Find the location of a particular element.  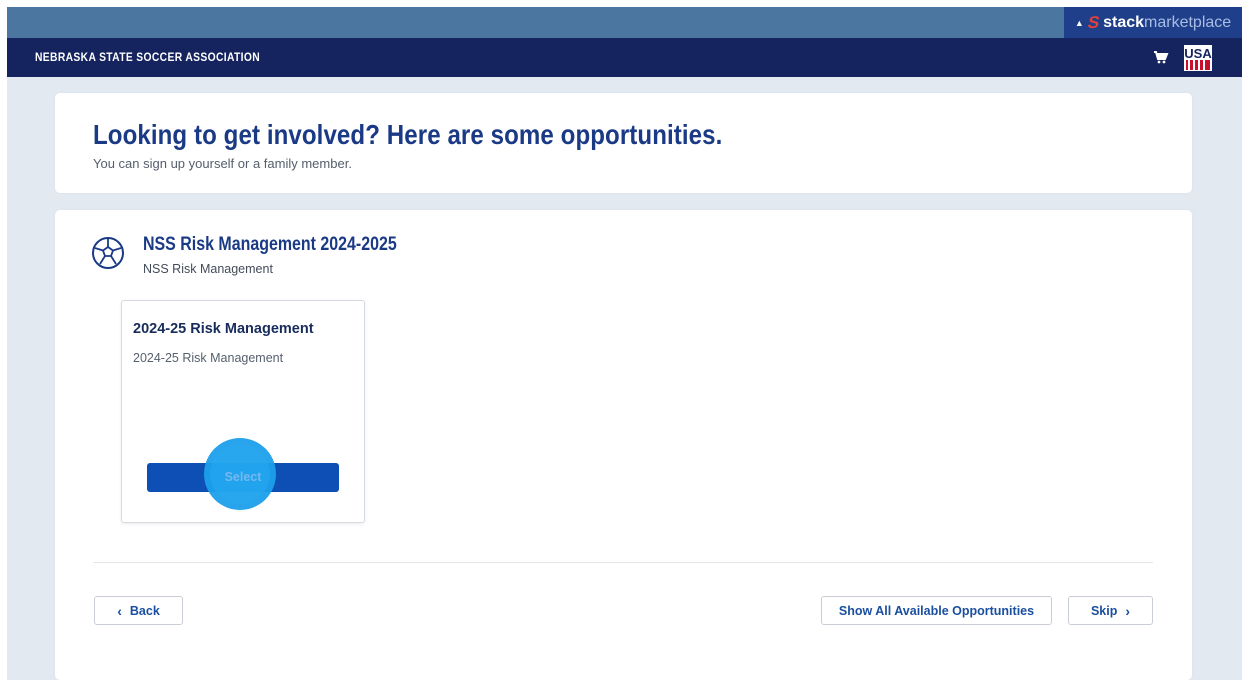

stack-marketplace-badge: ▲ S stackmarketplace is located at coordinates (1153, 22).